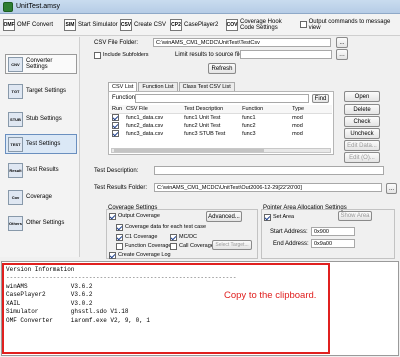  Describe the element at coordinates (46, 91) in the screenshot. I see `sidebar-item-label: Target Settings` at that location.